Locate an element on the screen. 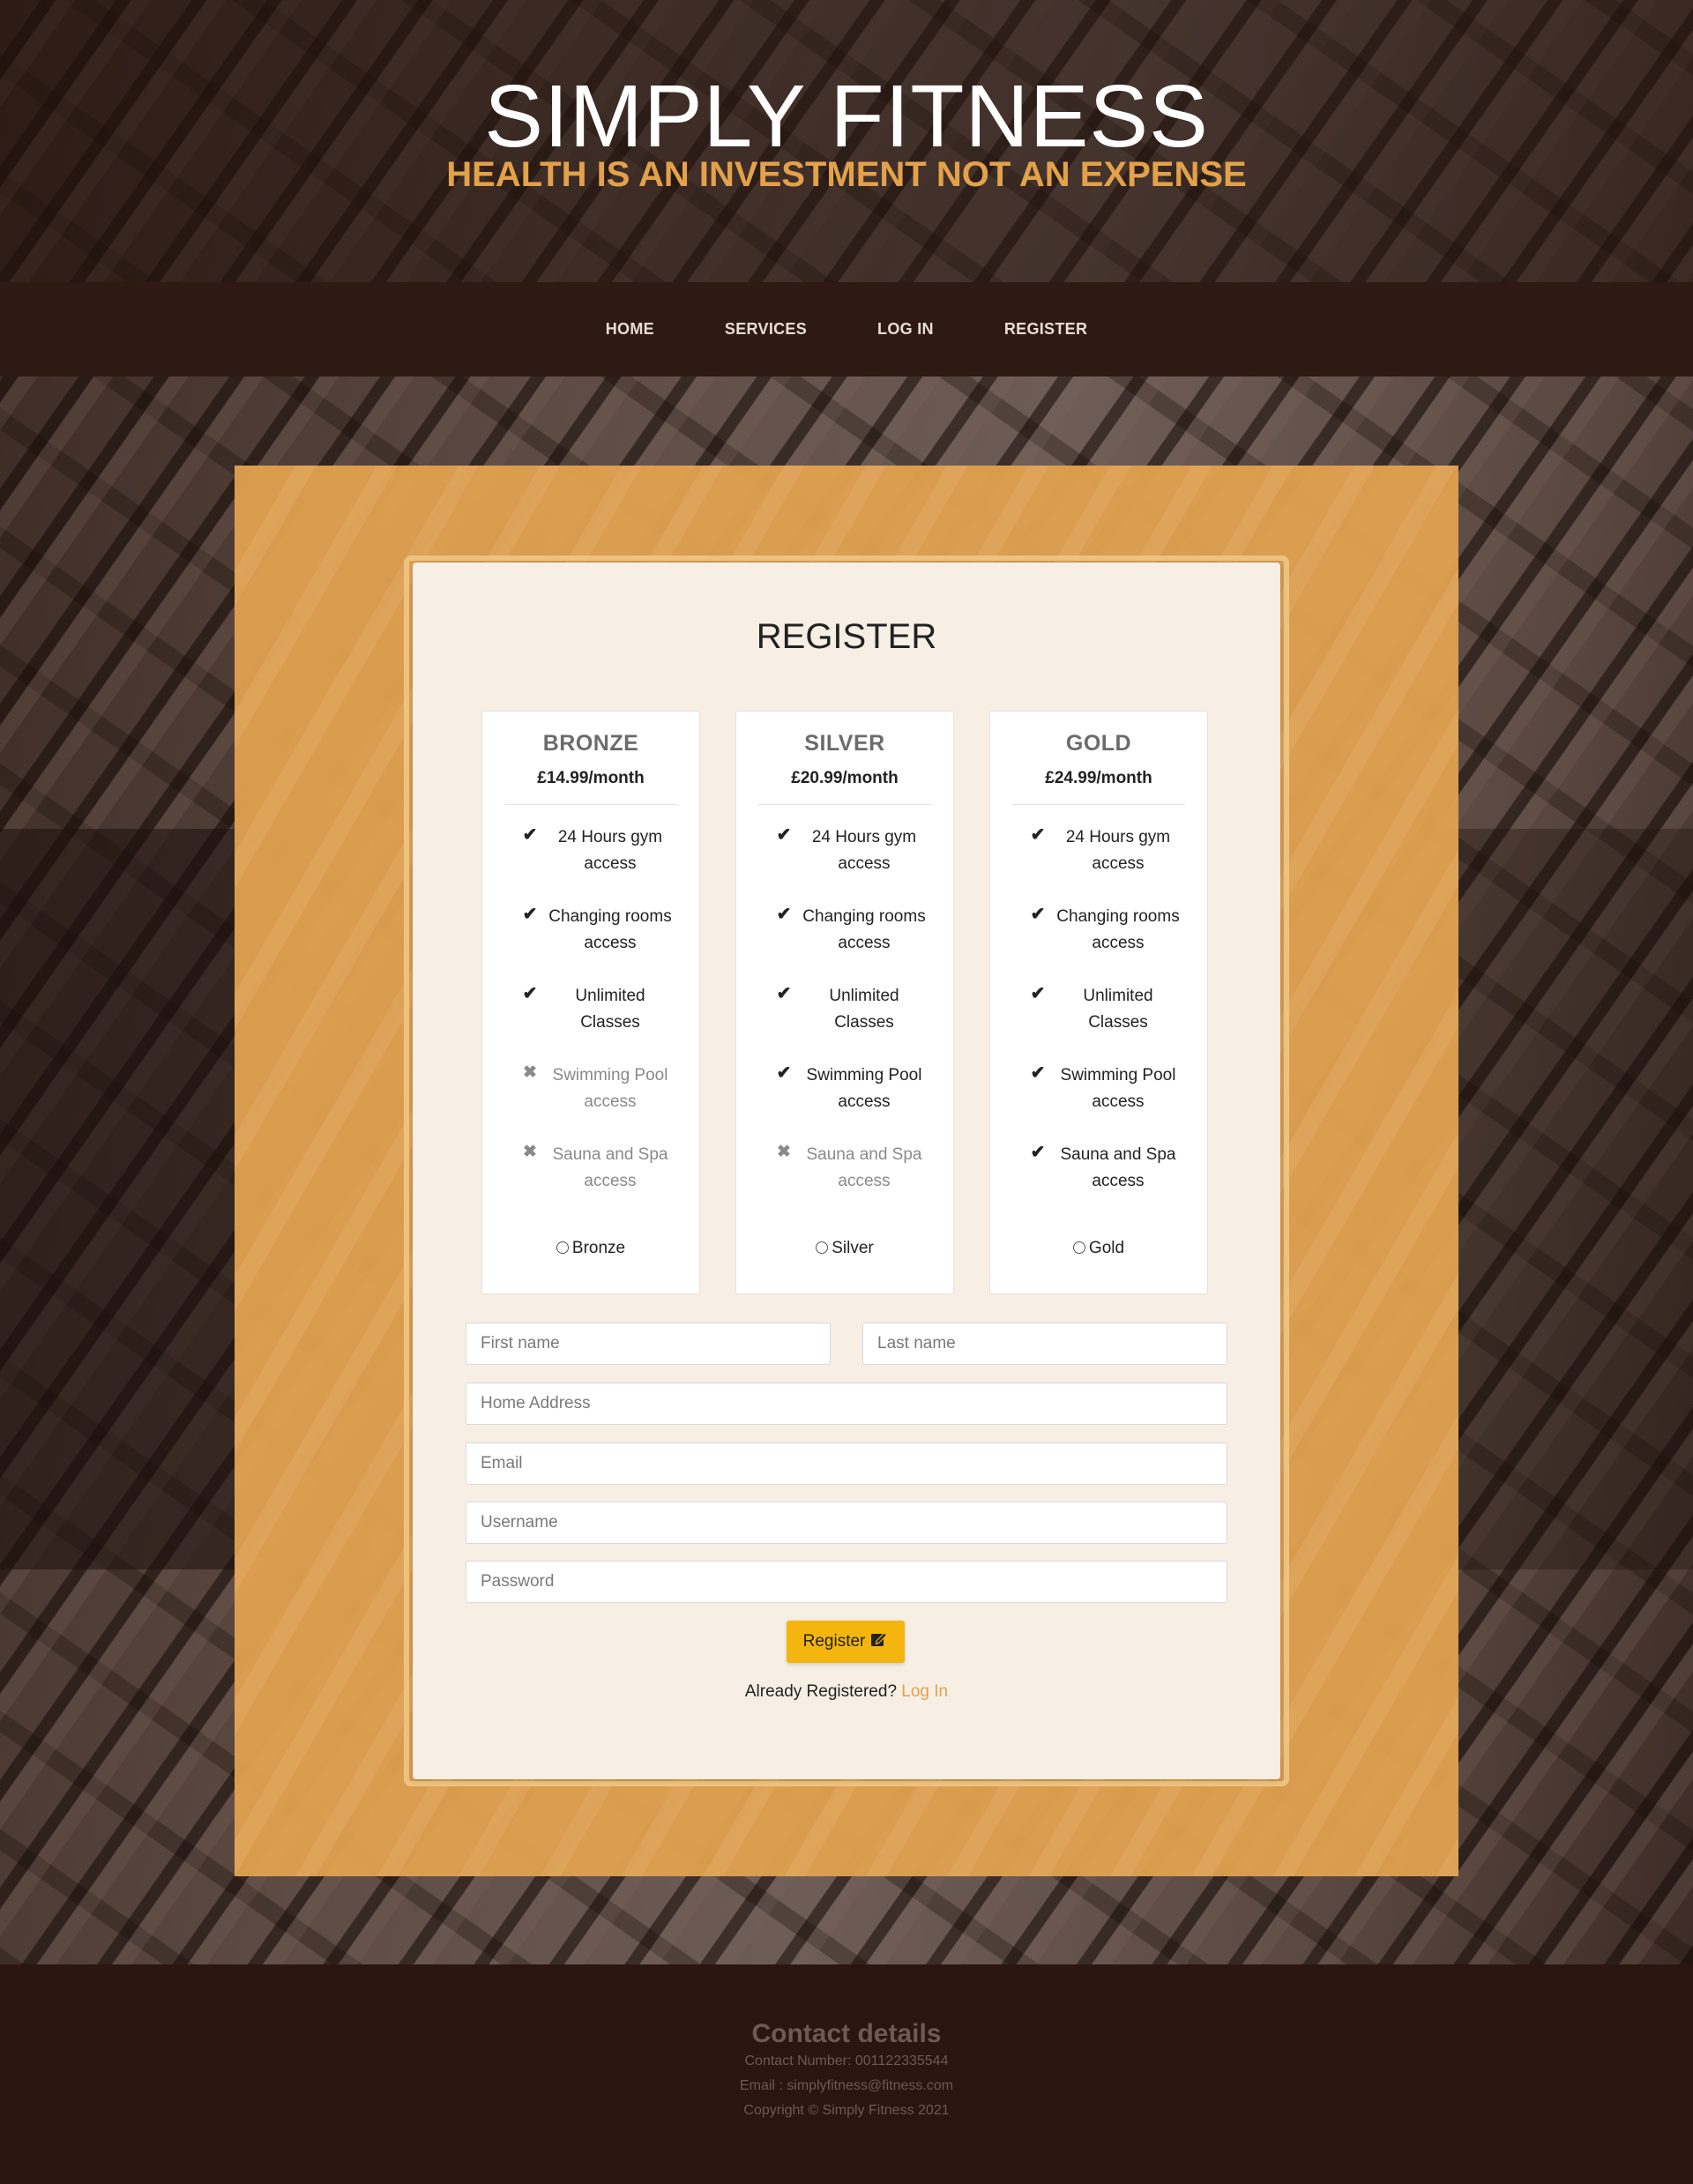 This screenshot has height=2184, width=1693. plan-price: £24.99/month is located at coordinates (1098, 778).